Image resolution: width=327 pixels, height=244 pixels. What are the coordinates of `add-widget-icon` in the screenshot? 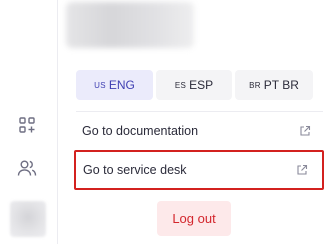 It's located at (27, 125).